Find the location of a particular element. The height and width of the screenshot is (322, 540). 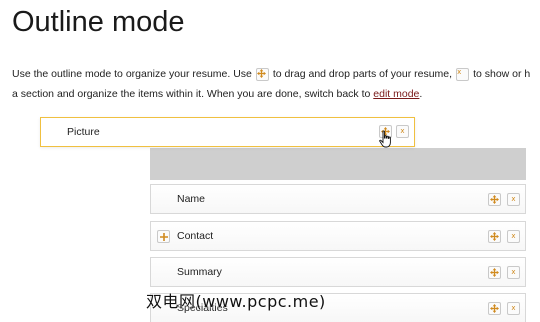

page-title: Outline mode is located at coordinates (98, 22).